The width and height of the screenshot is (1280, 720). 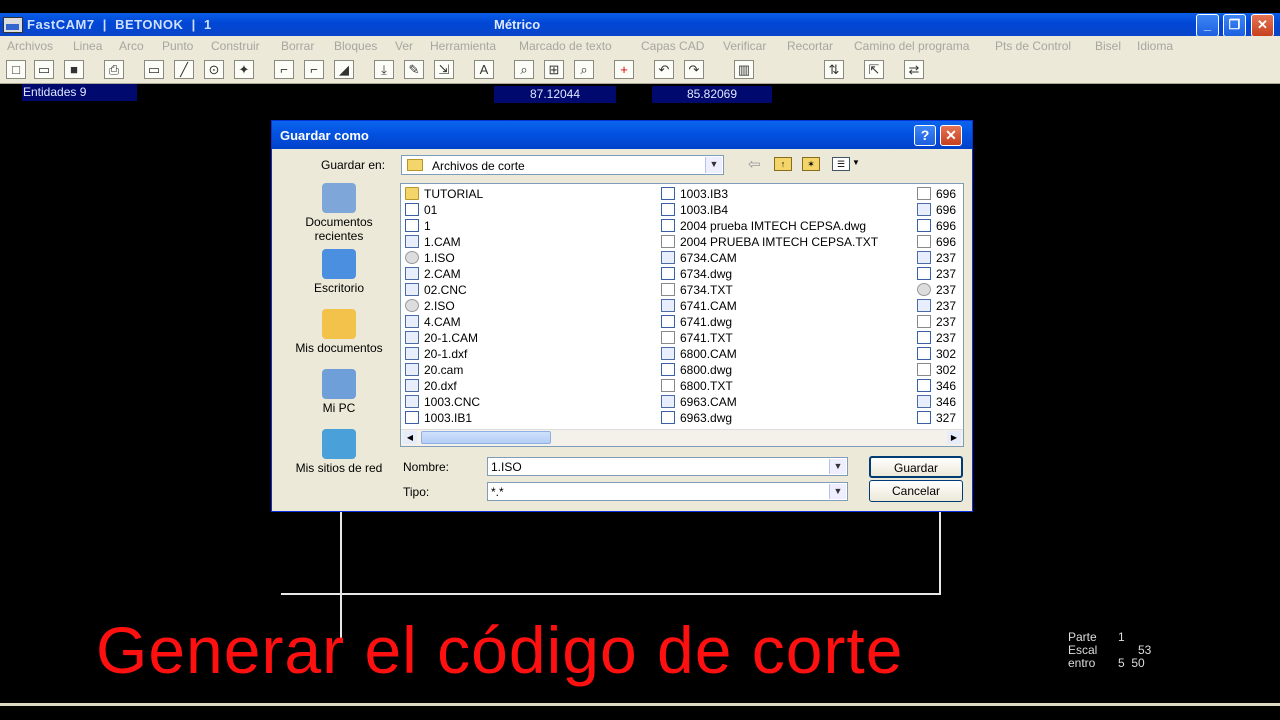 What do you see at coordinates (1234, 25) in the screenshot?
I see `maximize-button: ❐` at bounding box center [1234, 25].